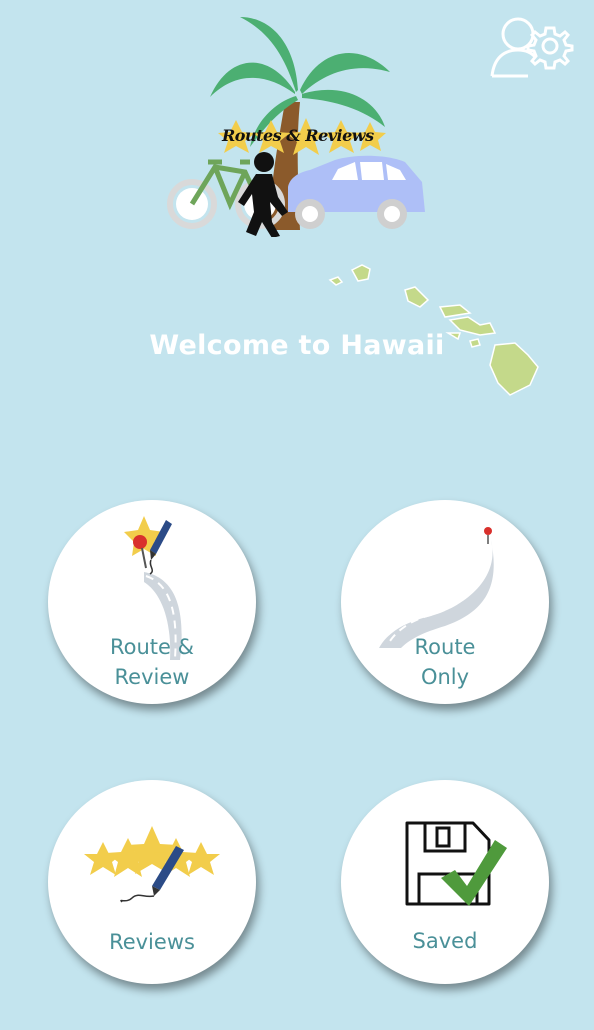  Describe the element at coordinates (152, 942) in the screenshot. I see `reviews-label: Reviews` at that location.